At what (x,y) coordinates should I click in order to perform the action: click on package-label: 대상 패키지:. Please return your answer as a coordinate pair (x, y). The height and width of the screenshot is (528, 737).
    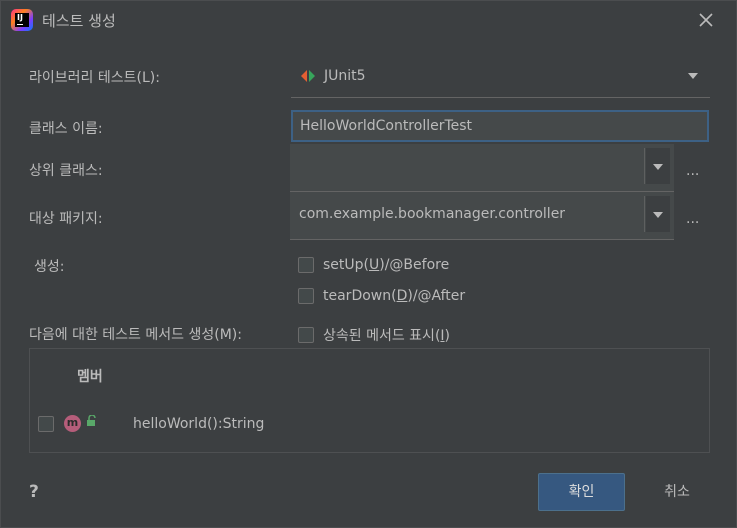
    Looking at the image, I should click on (66, 219).